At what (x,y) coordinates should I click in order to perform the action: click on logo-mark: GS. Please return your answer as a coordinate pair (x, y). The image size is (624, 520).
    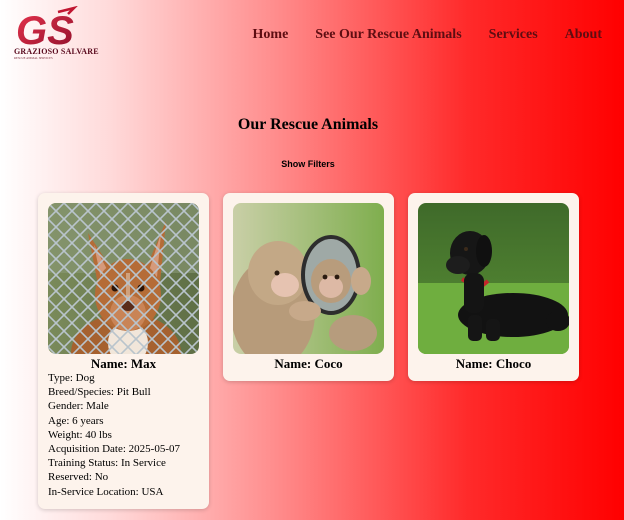
    Looking at the image, I should click on (47, 28).